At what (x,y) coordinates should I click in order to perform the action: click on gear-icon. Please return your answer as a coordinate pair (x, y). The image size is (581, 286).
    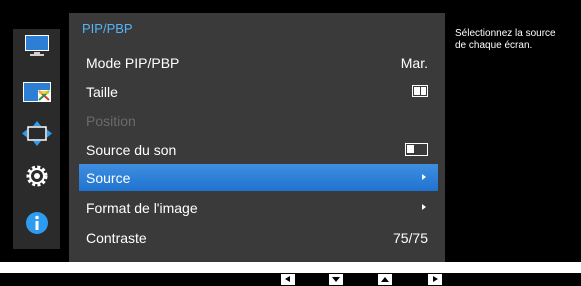
    Looking at the image, I should click on (37, 176).